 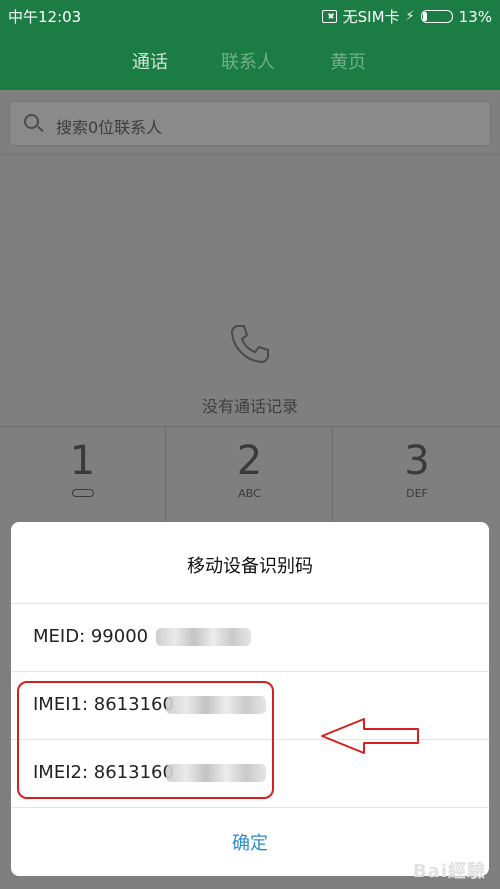 What do you see at coordinates (250, 15) in the screenshot?
I see `status-bar: 中午12:03 无SIM卡 ⚡ 13%` at bounding box center [250, 15].